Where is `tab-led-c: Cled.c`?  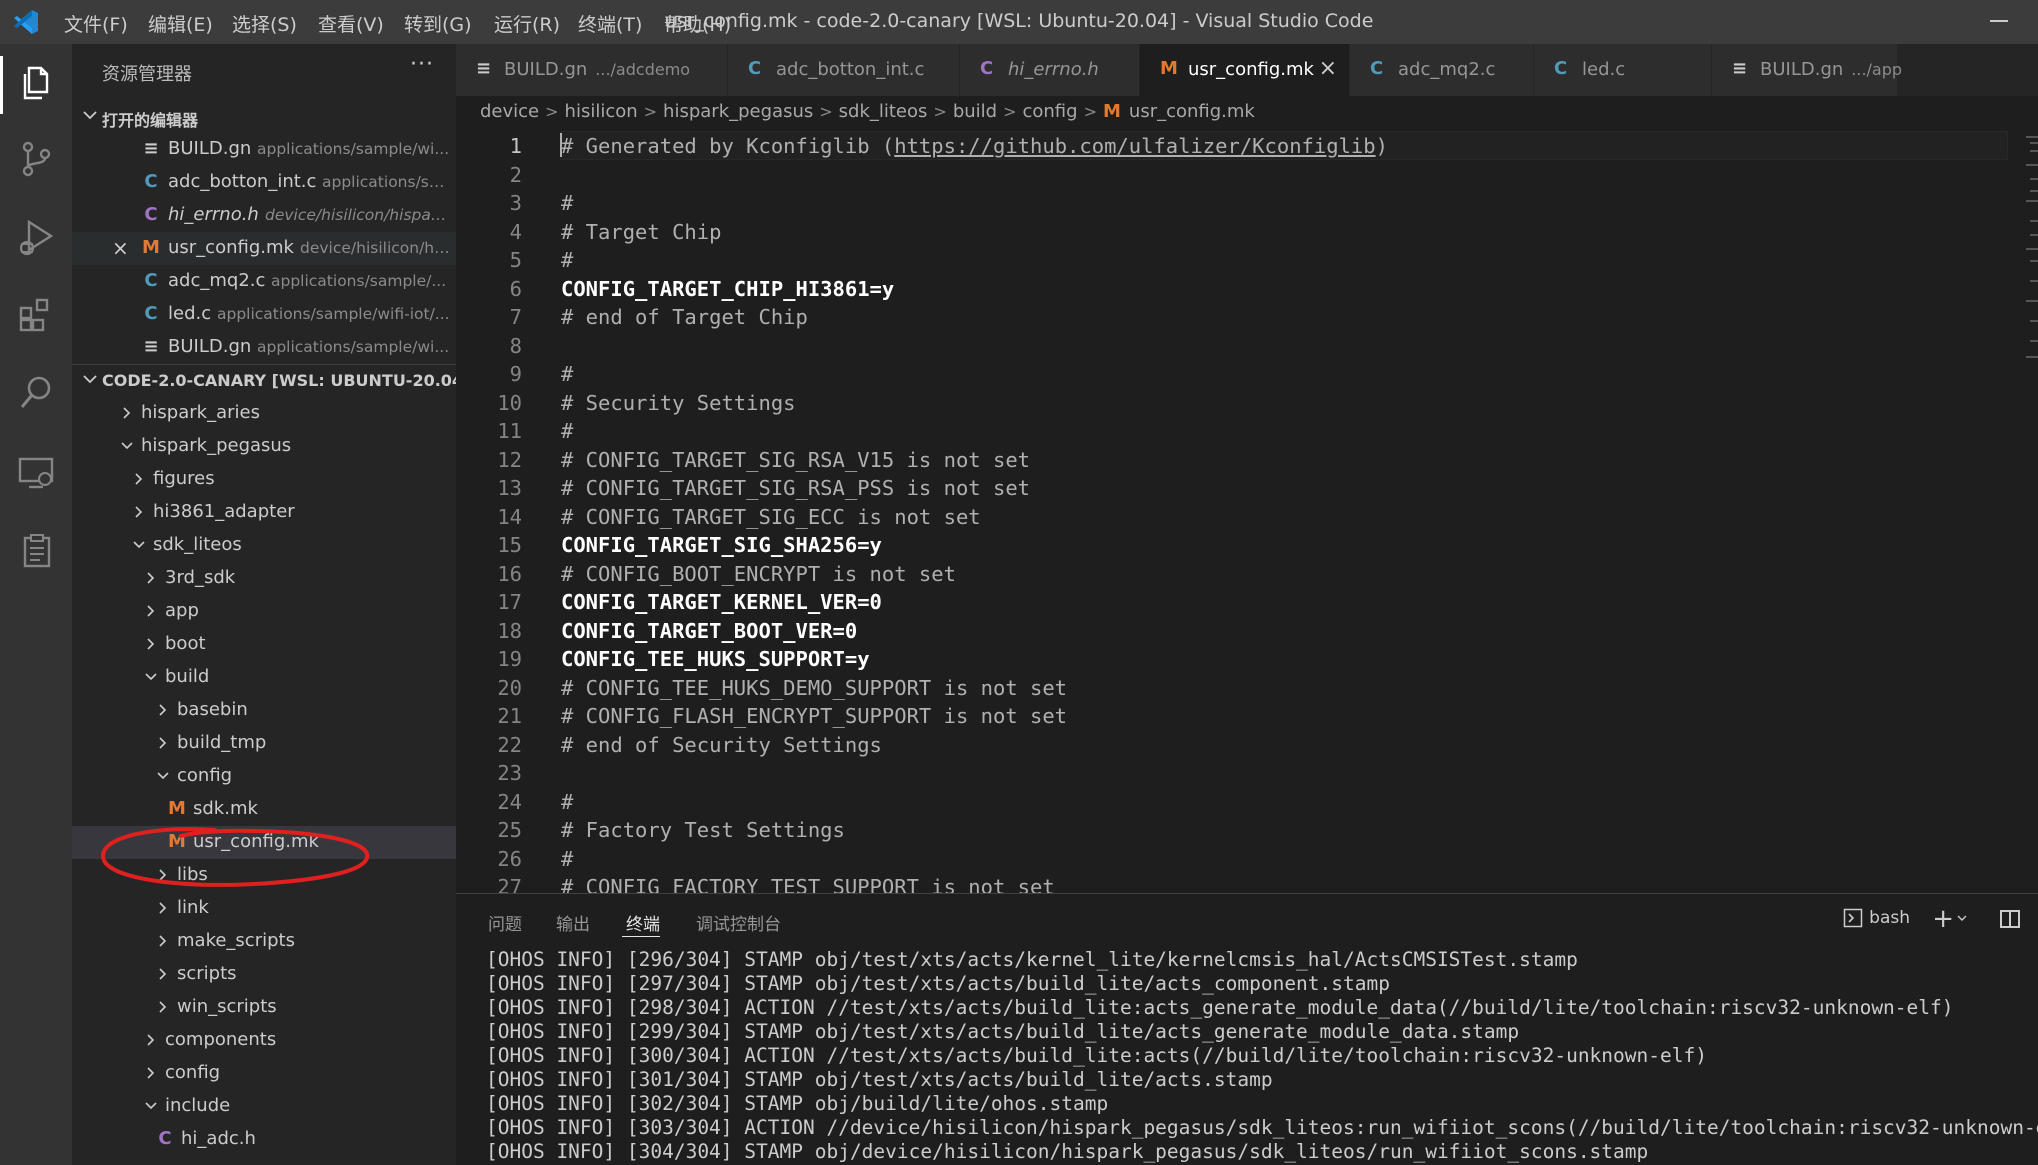 tab-led-c: Cled.c is located at coordinates (1623, 70).